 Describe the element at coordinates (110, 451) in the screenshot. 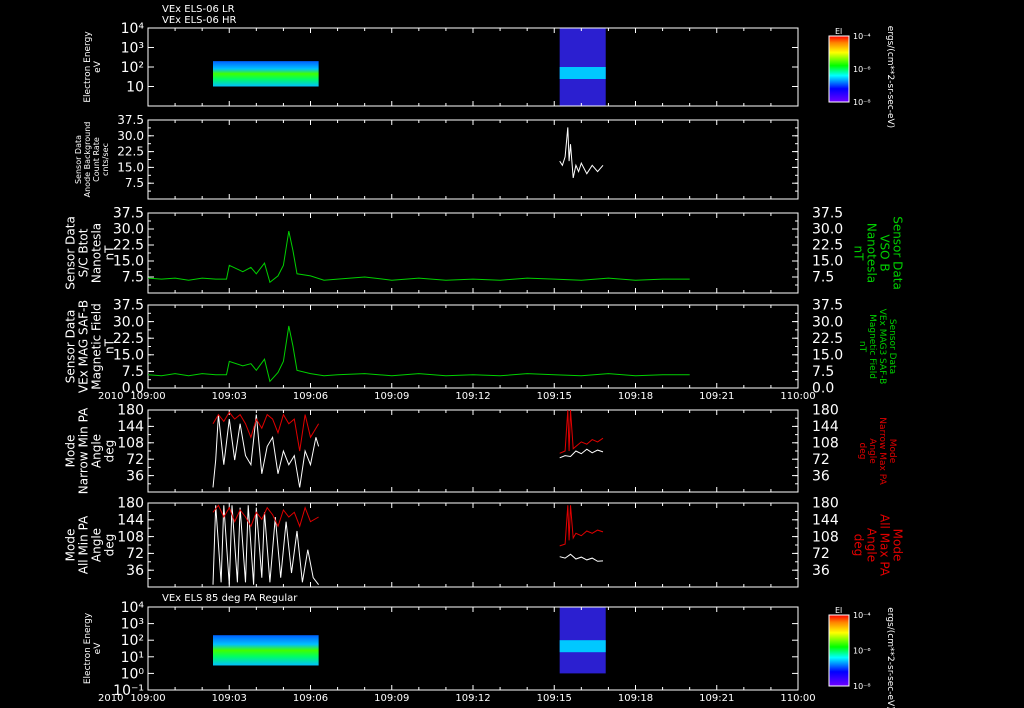

I see `ylabel-left-p5-line: deg` at that location.